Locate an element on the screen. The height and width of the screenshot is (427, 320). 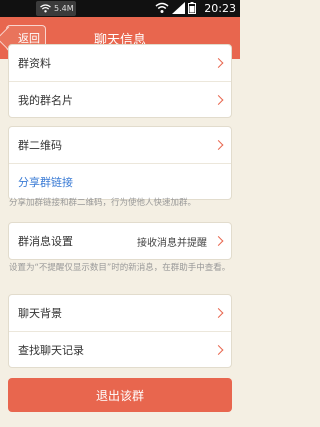
status-bar: 5.4M 20:23 is located at coordinates (120, 8).